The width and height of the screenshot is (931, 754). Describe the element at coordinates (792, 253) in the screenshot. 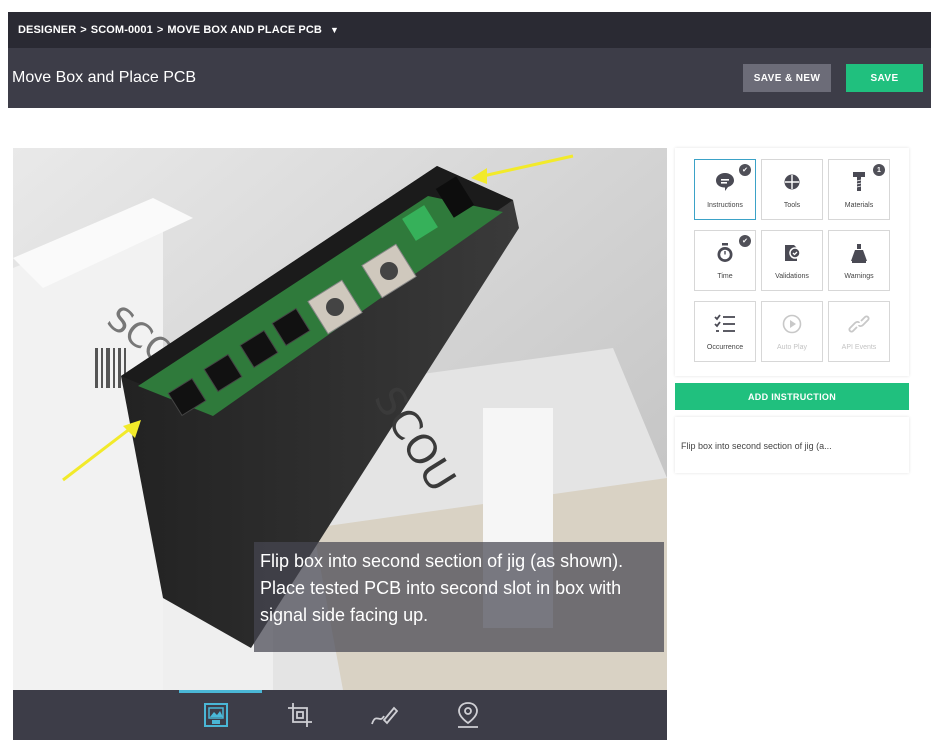

I see `validation-icon` at that location.